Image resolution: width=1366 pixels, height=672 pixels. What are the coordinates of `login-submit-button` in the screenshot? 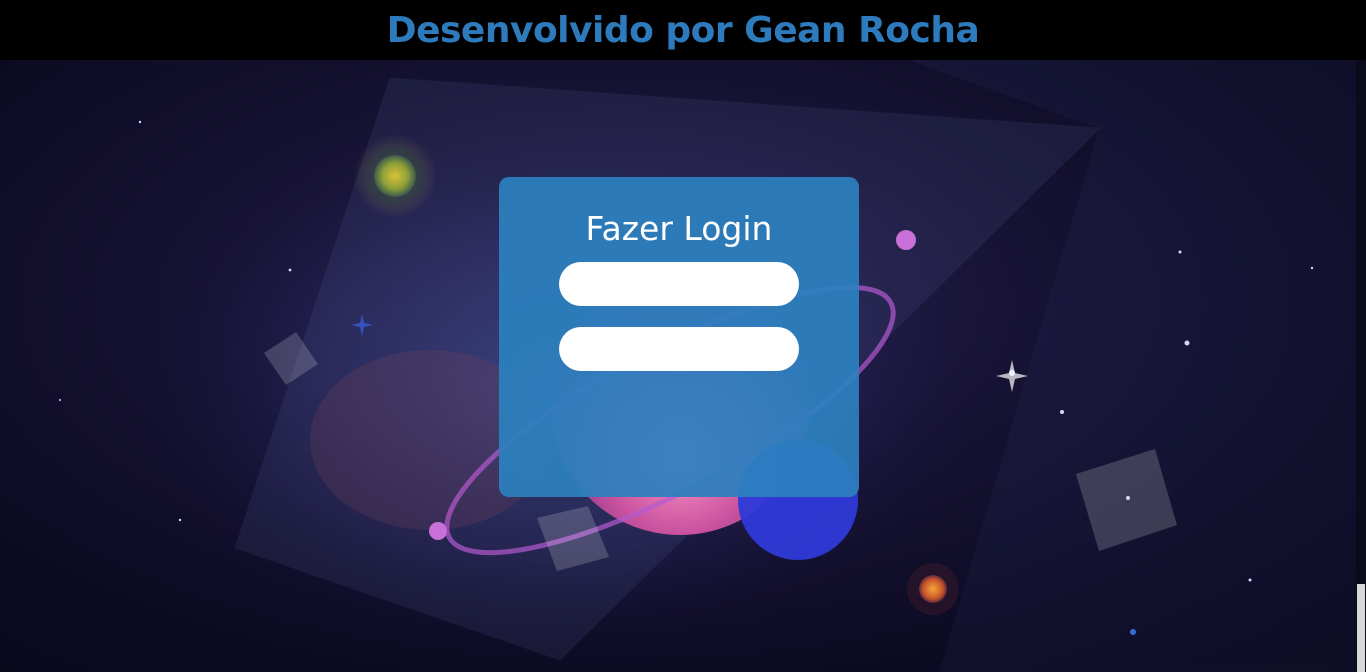 It's located at (679, 422).